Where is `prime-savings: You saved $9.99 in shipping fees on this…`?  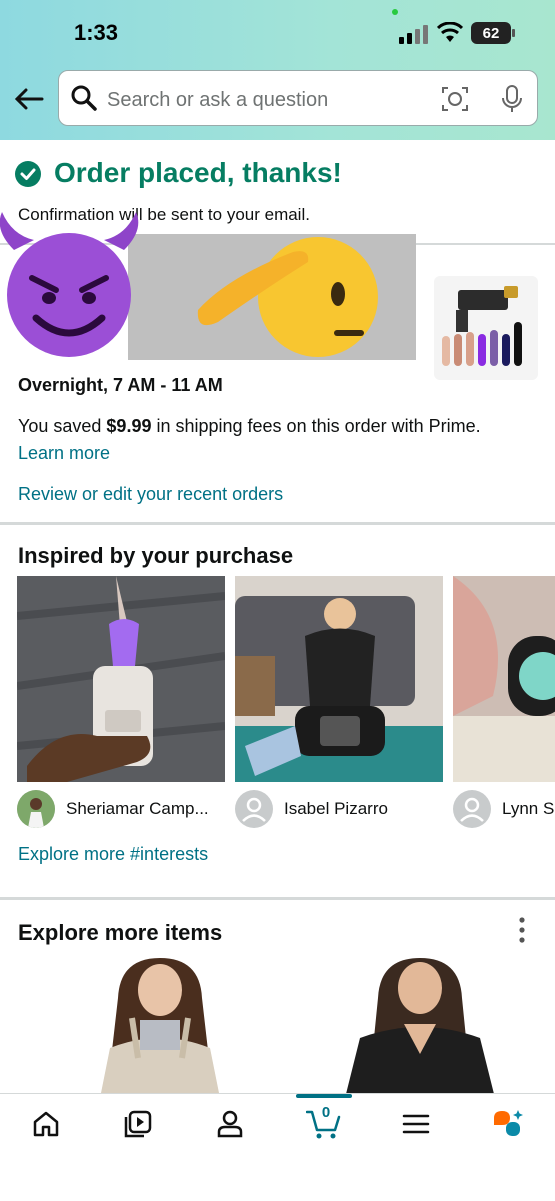
prime-savings: You saved $9.99 in shipping fees on this… is located at coordinates (249, 426).